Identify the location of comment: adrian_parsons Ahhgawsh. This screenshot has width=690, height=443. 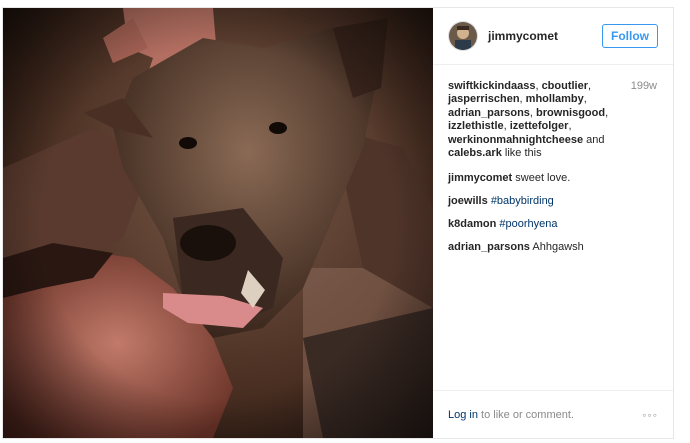
(554, 247).